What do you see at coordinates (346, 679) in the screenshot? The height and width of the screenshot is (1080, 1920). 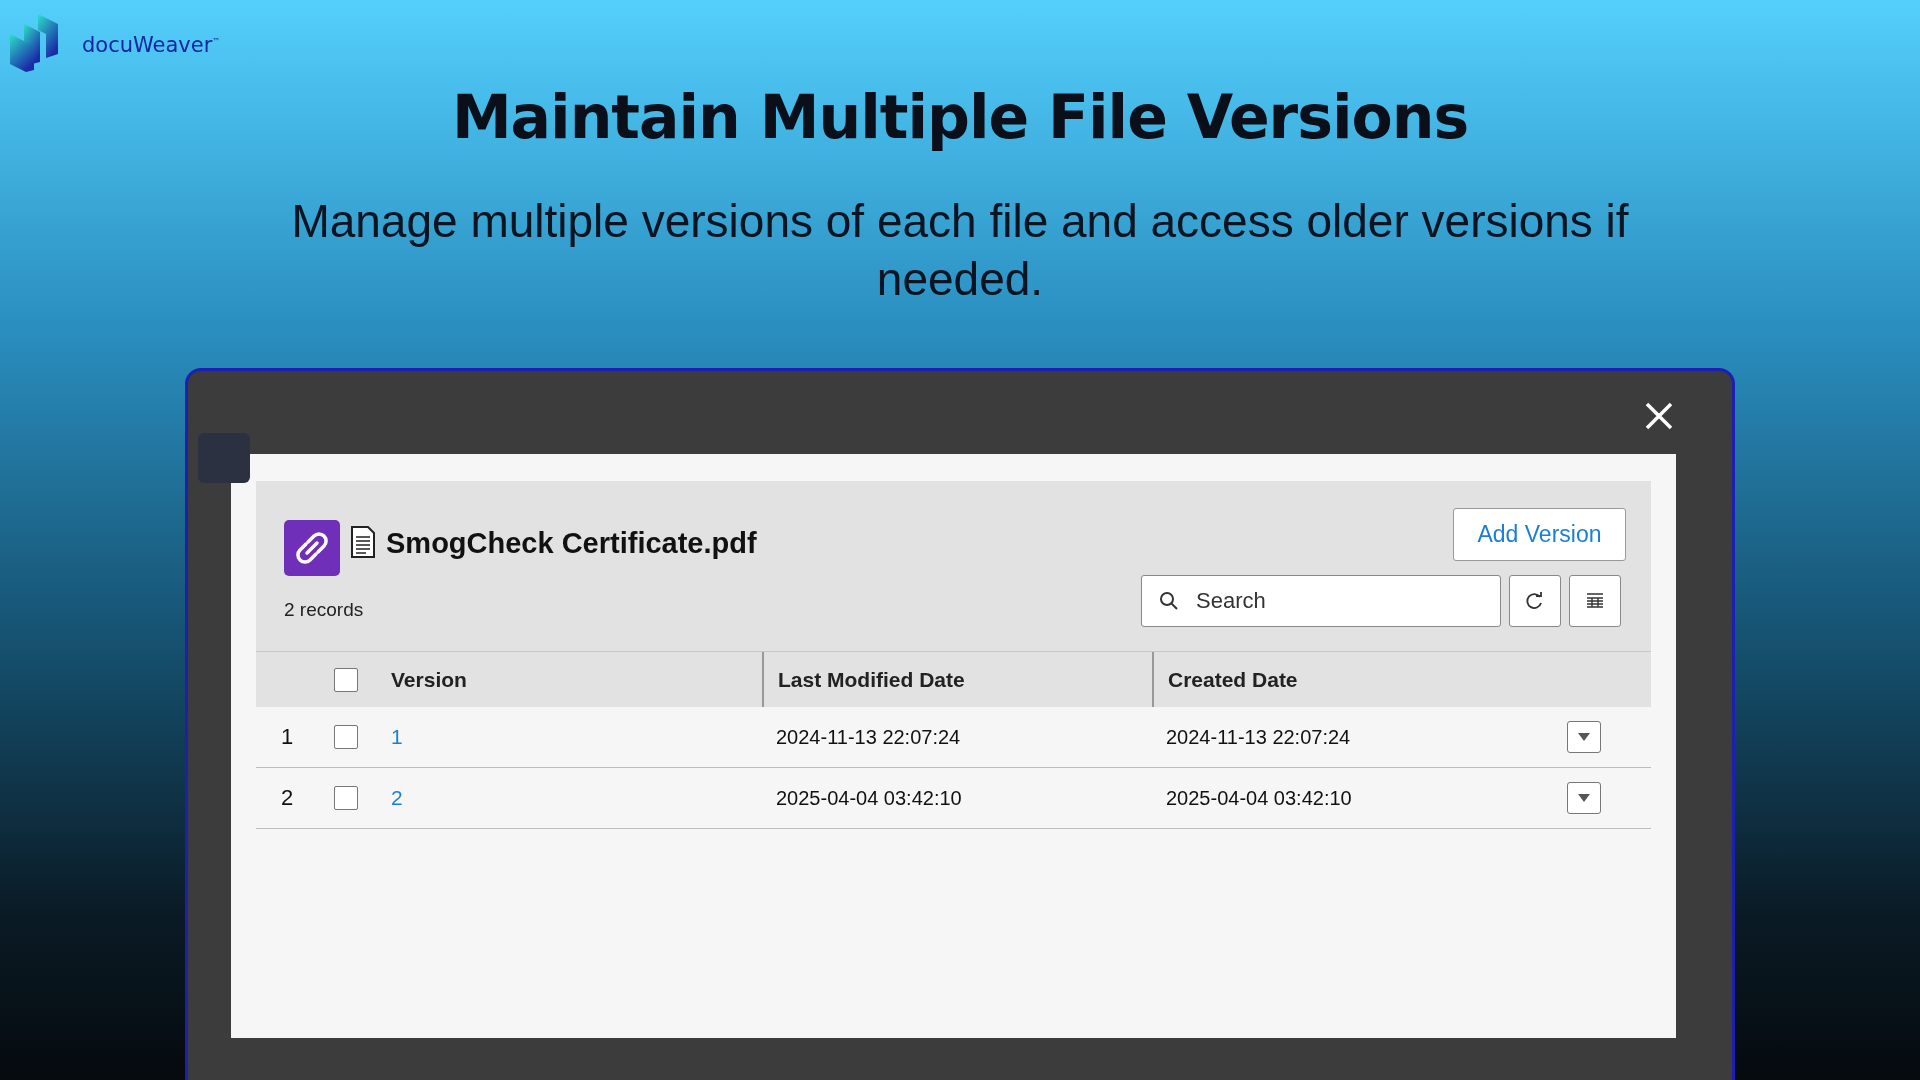 I see `select-all-checkbox` at bounding box center [346, 679].